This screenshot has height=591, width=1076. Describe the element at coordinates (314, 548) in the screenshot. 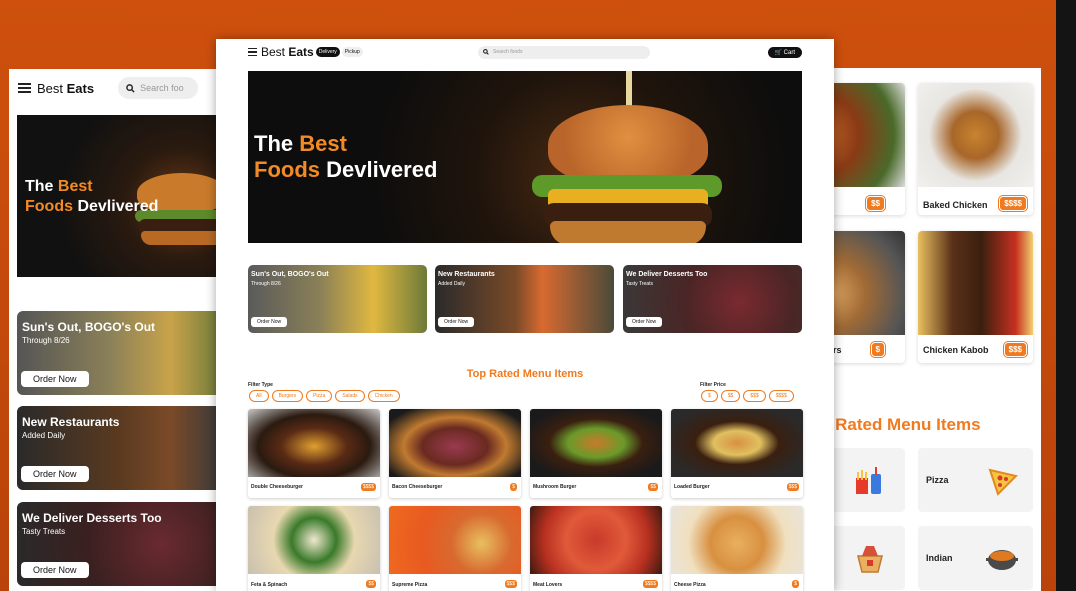

I see `menu-item-card: Feta & Spinach $$` at that location.